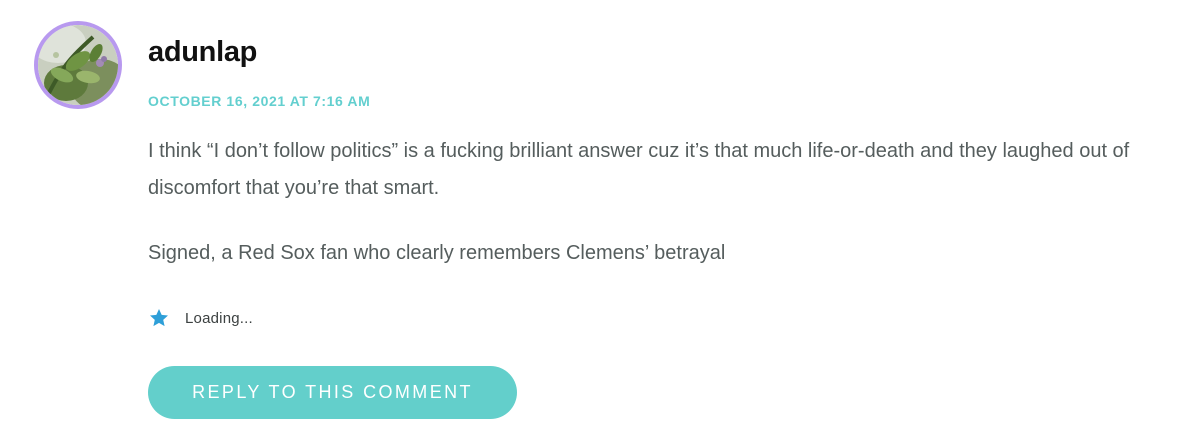 This screenshot has height=437, width=1200. I want to click on avatar-image, so click(78, 65).